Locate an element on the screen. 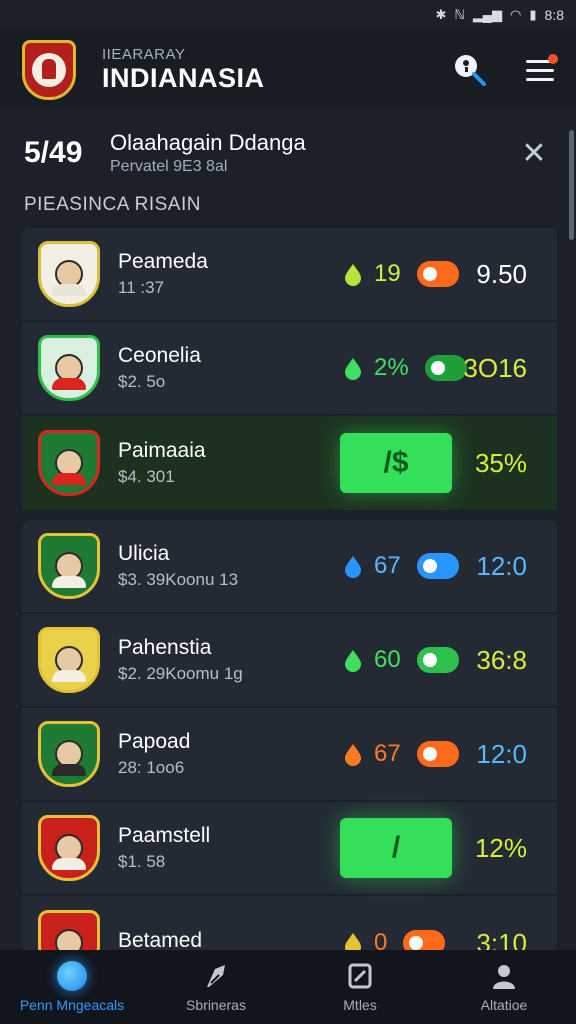 The image size is (576, 1024). metric: 67 is located at coordinates (400, 566).